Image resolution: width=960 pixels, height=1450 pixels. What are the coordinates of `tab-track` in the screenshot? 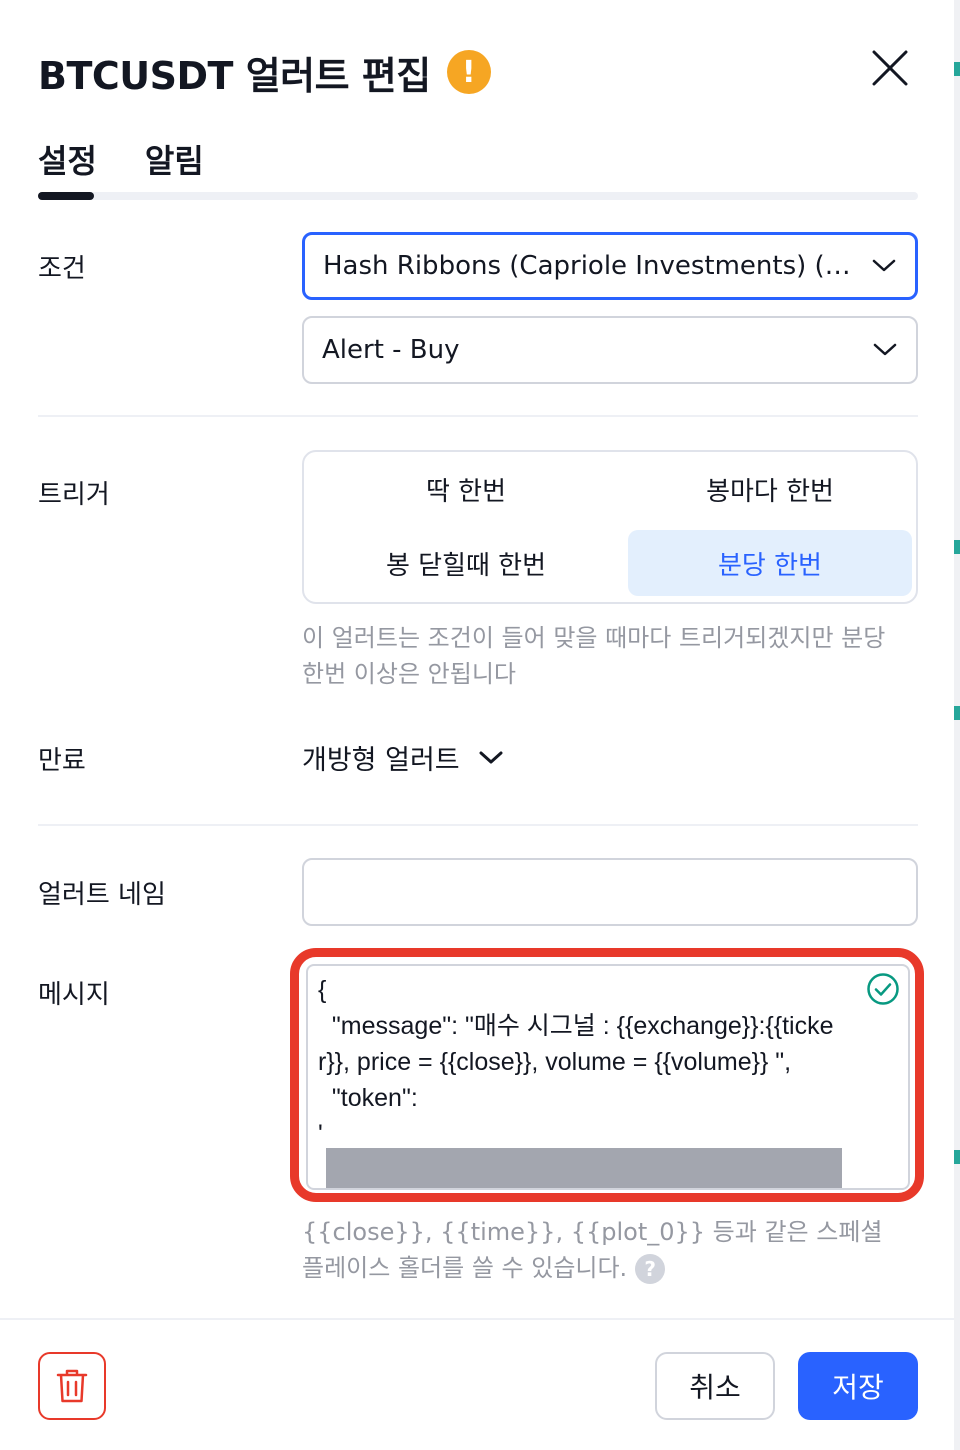 It's located at (478, 196).